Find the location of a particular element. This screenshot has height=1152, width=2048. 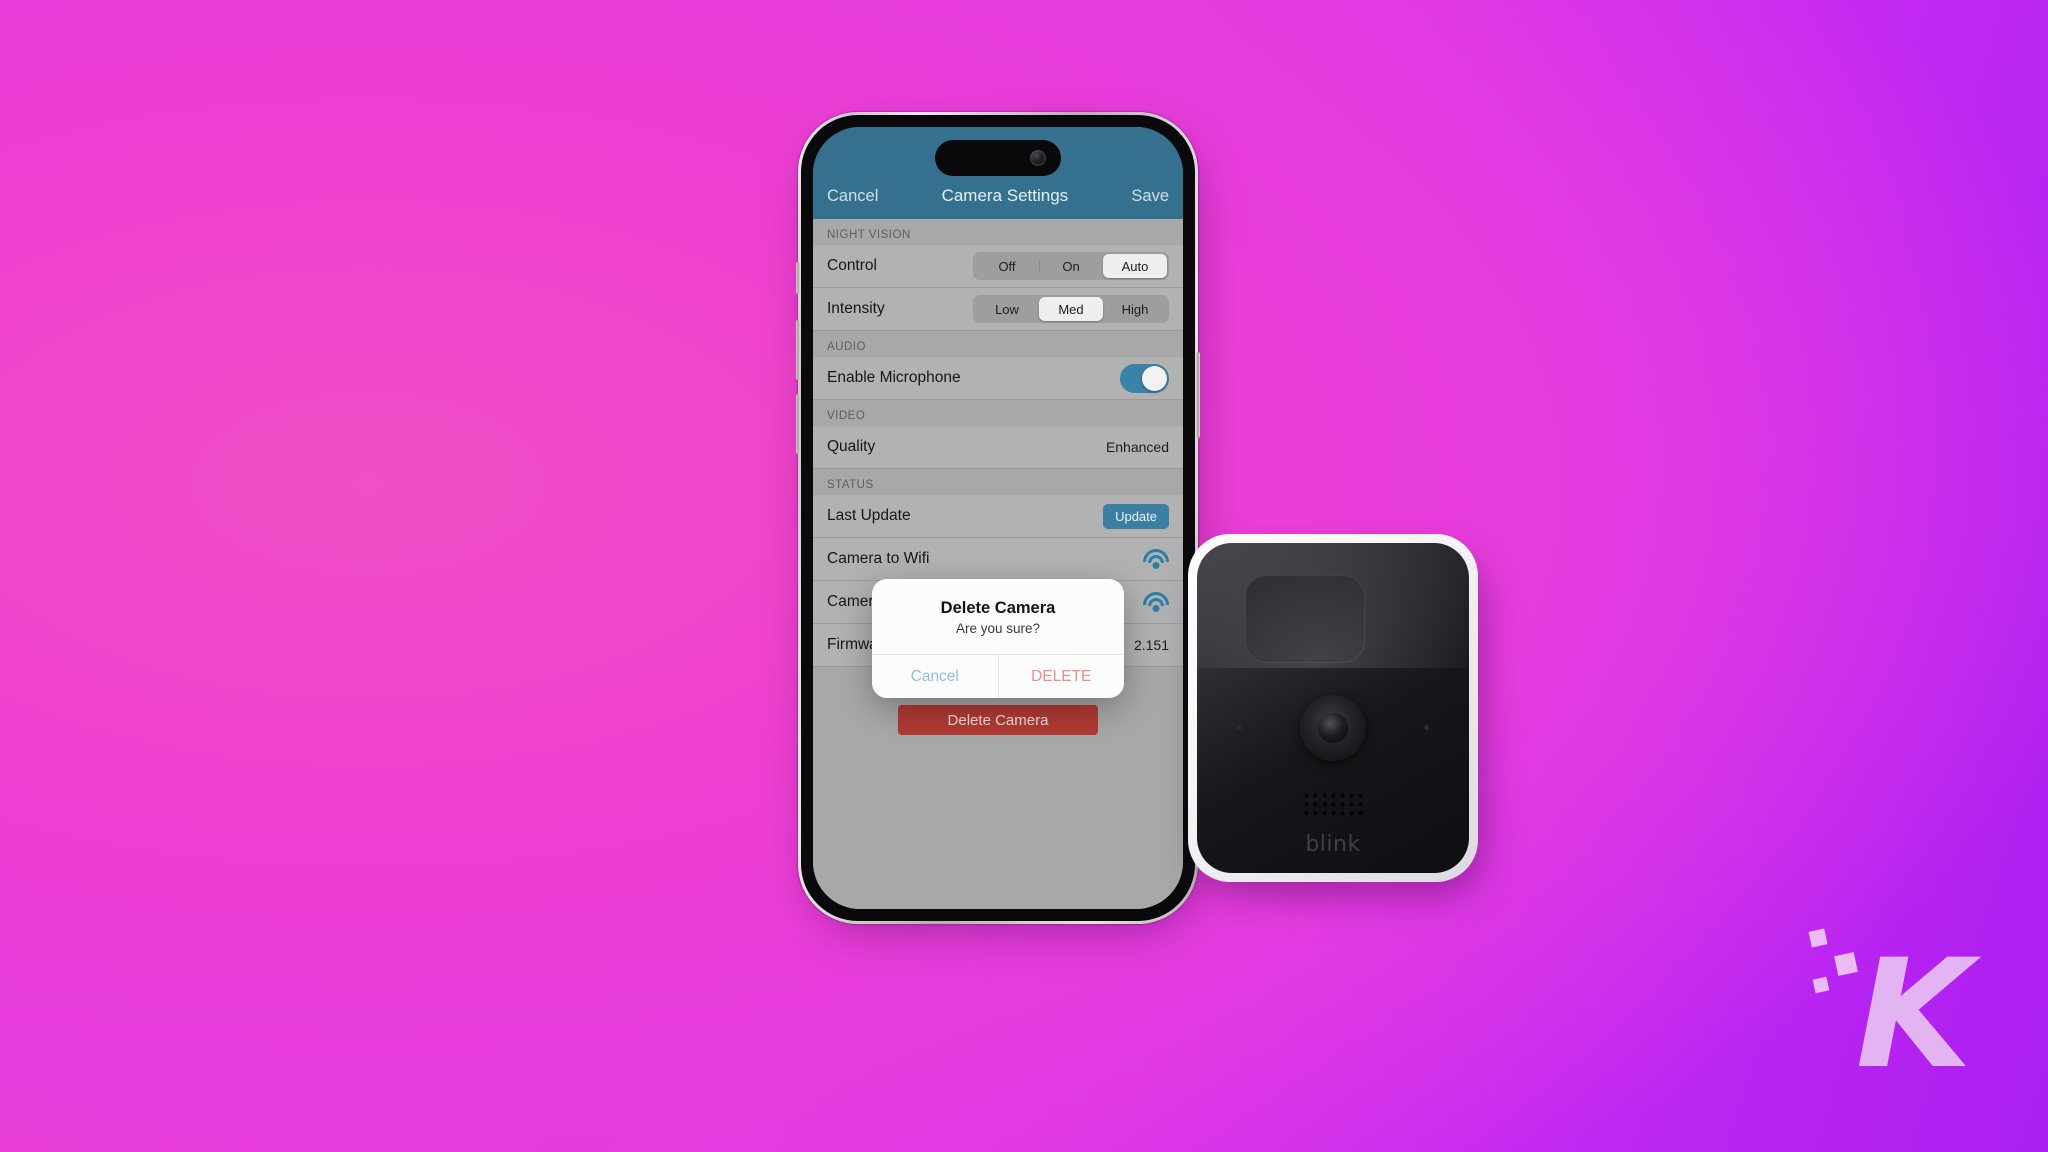

row-label: Camera to Wifi is located at coordinates (878, 558).